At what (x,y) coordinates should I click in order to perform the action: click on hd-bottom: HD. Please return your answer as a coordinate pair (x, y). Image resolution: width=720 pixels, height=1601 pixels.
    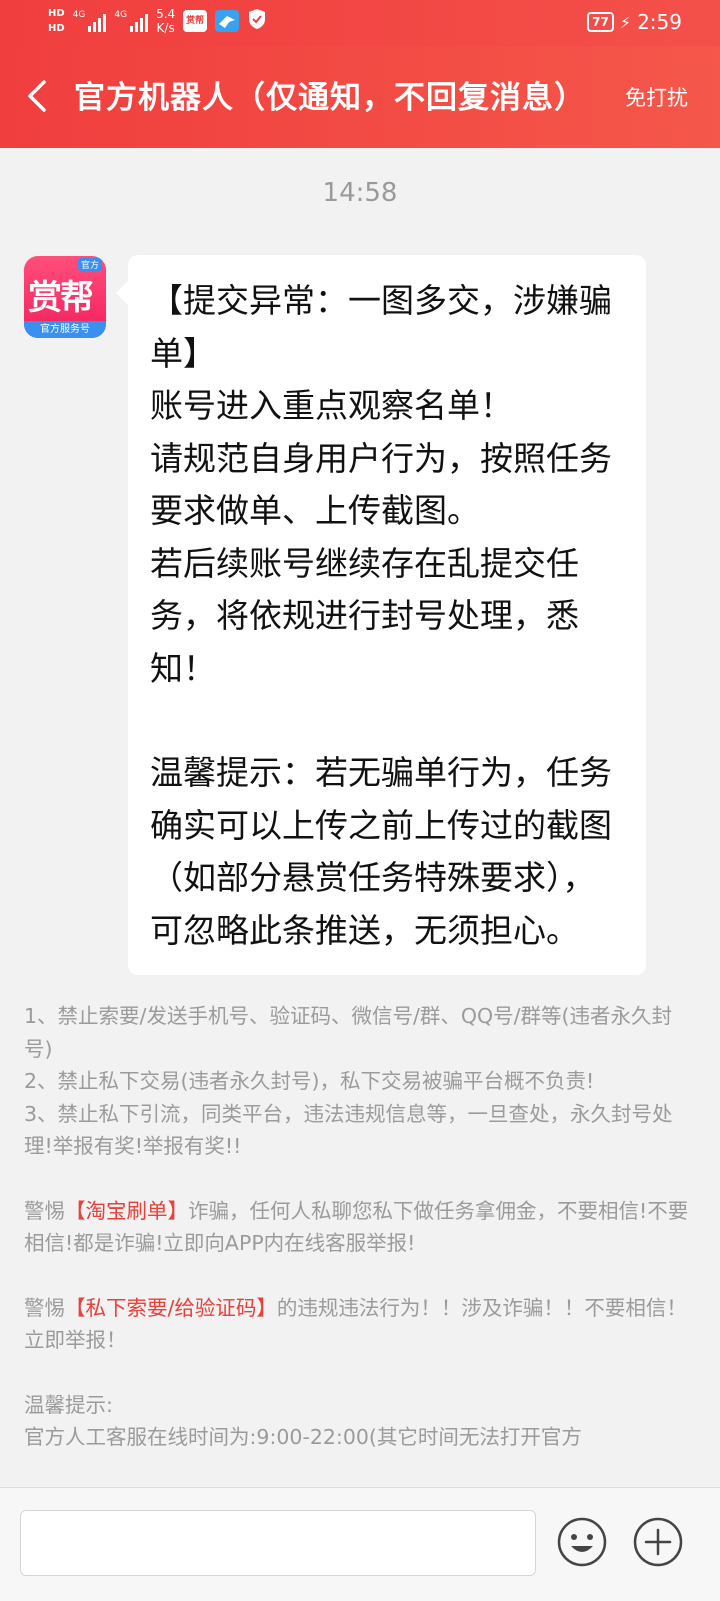
    Looking at the image, I should click on (56, 28).